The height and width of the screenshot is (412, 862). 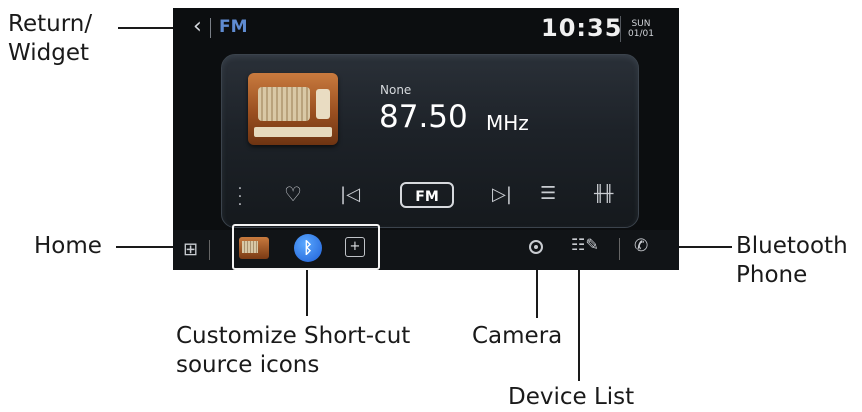 I want to click on heart-icon: ♡, so click(x=293, y=194).